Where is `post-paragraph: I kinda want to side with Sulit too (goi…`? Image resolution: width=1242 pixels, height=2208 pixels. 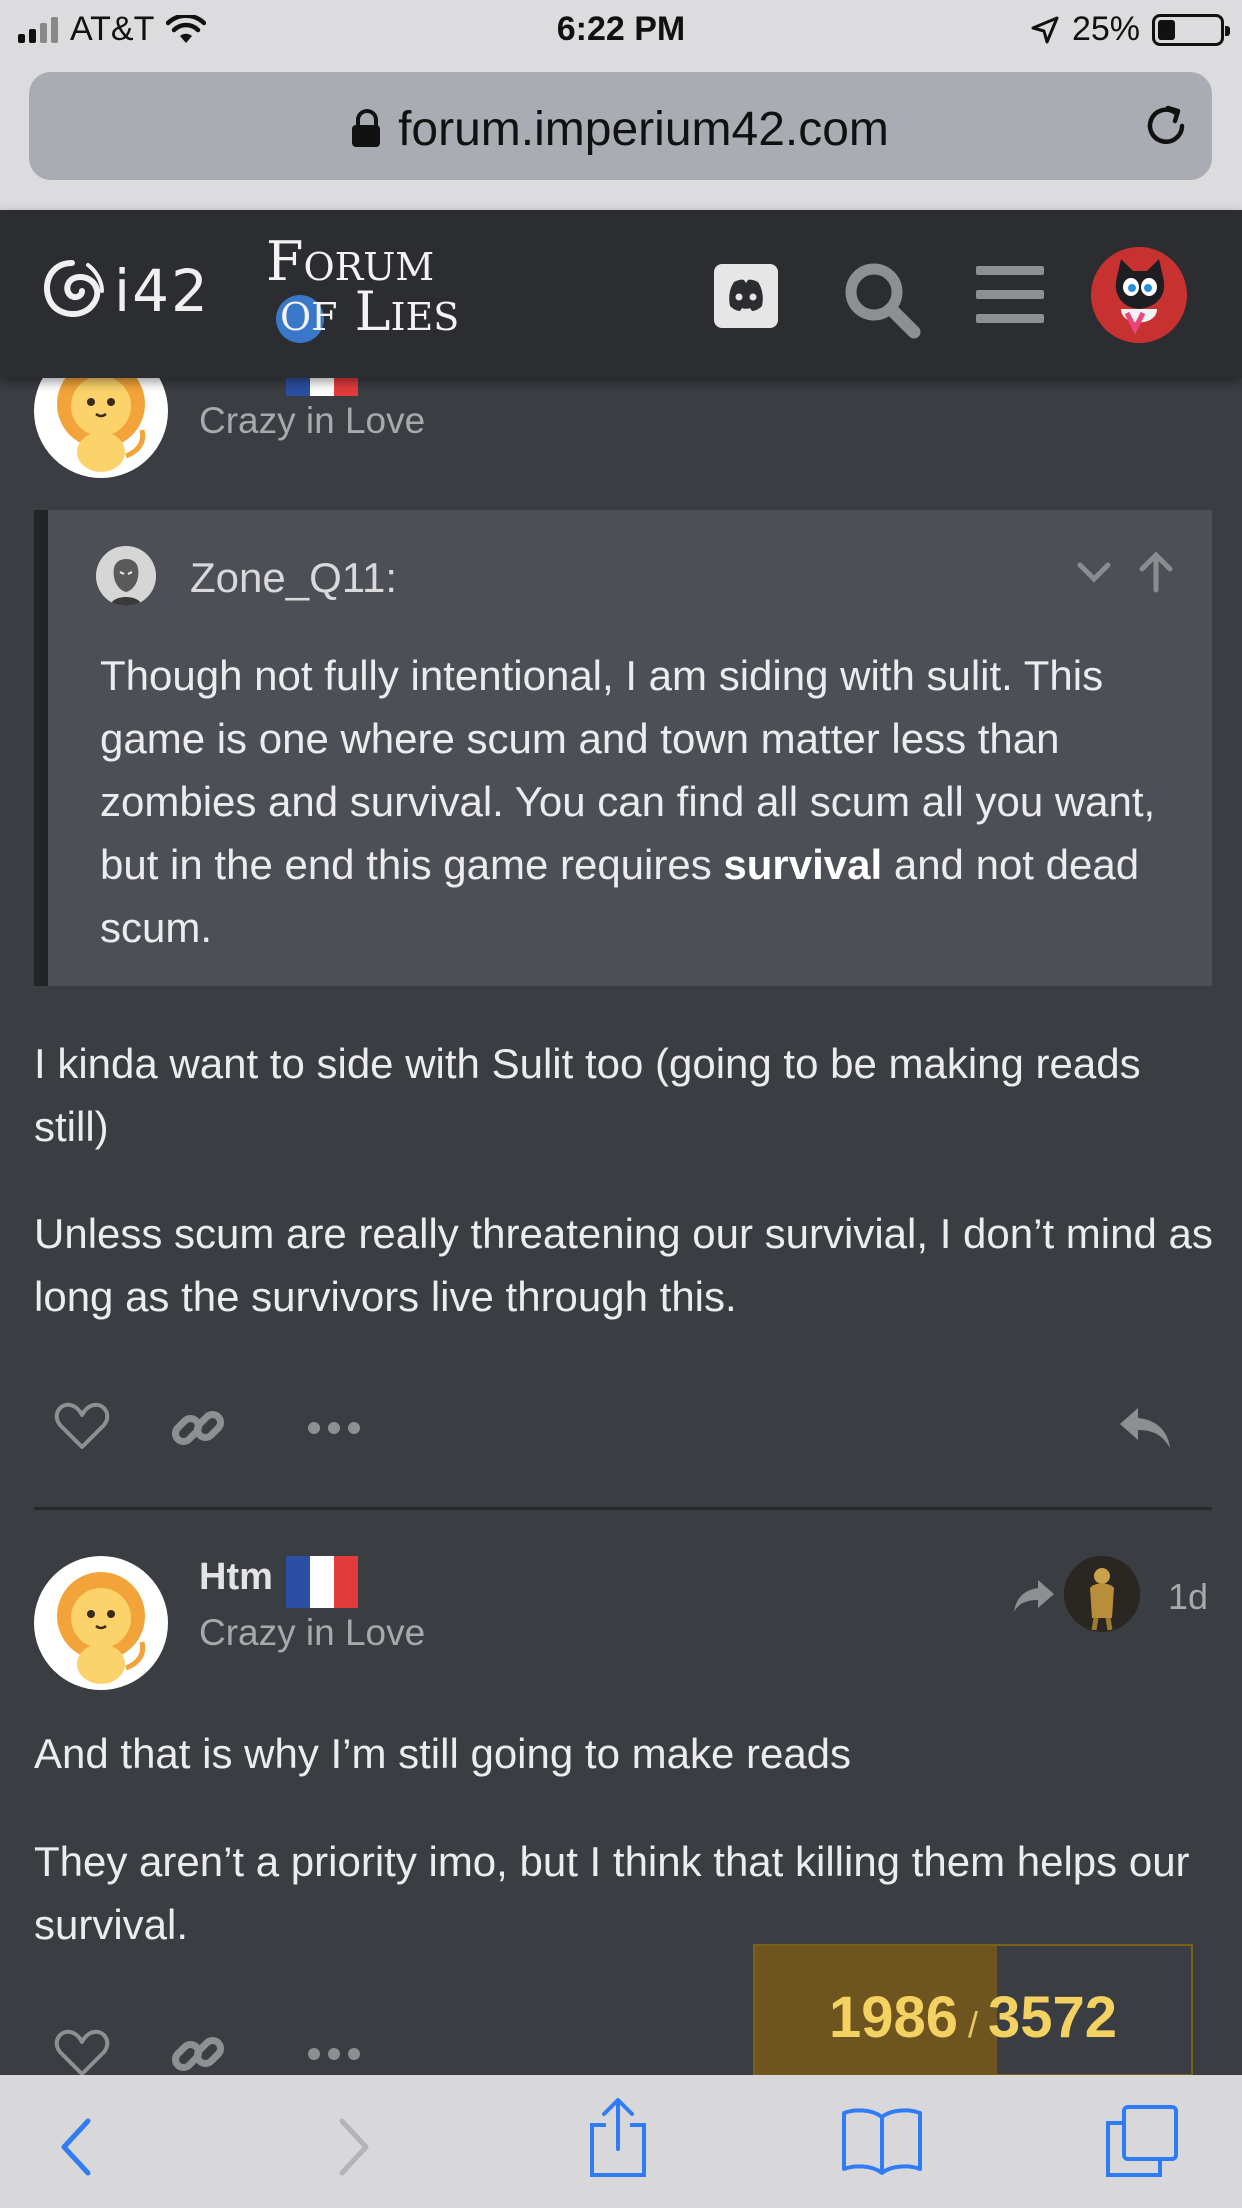 post-paragraph: I kinda want to side with Sulit too (goi… is located at coordinates (587, 1095).